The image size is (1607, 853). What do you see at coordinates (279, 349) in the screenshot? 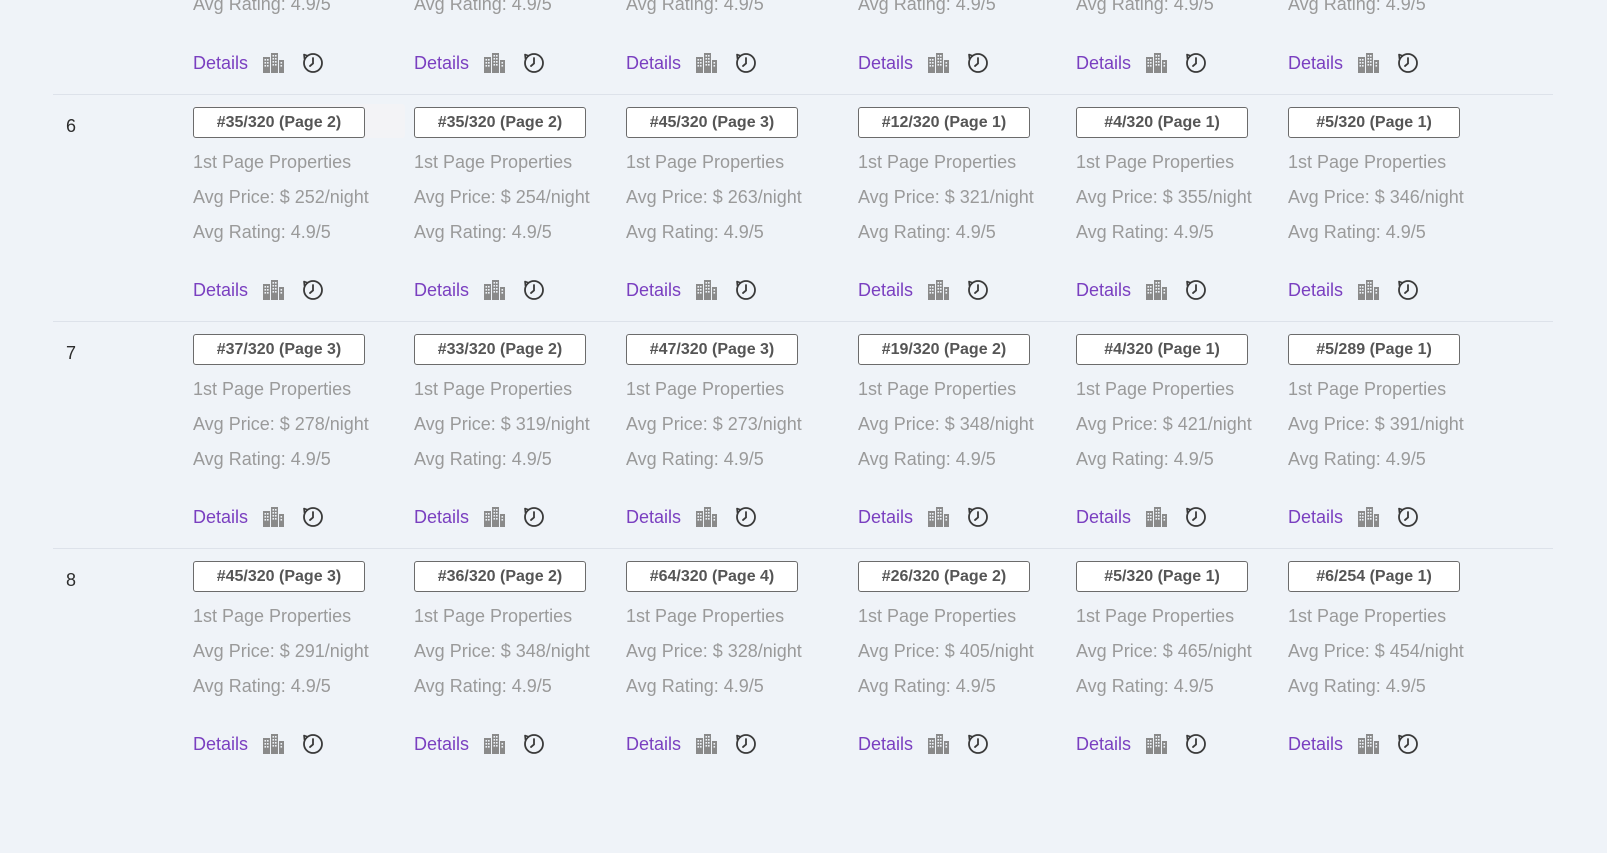
I see `rank-badge: #37/320 (Page 3)` at bounding box center [279, 349].